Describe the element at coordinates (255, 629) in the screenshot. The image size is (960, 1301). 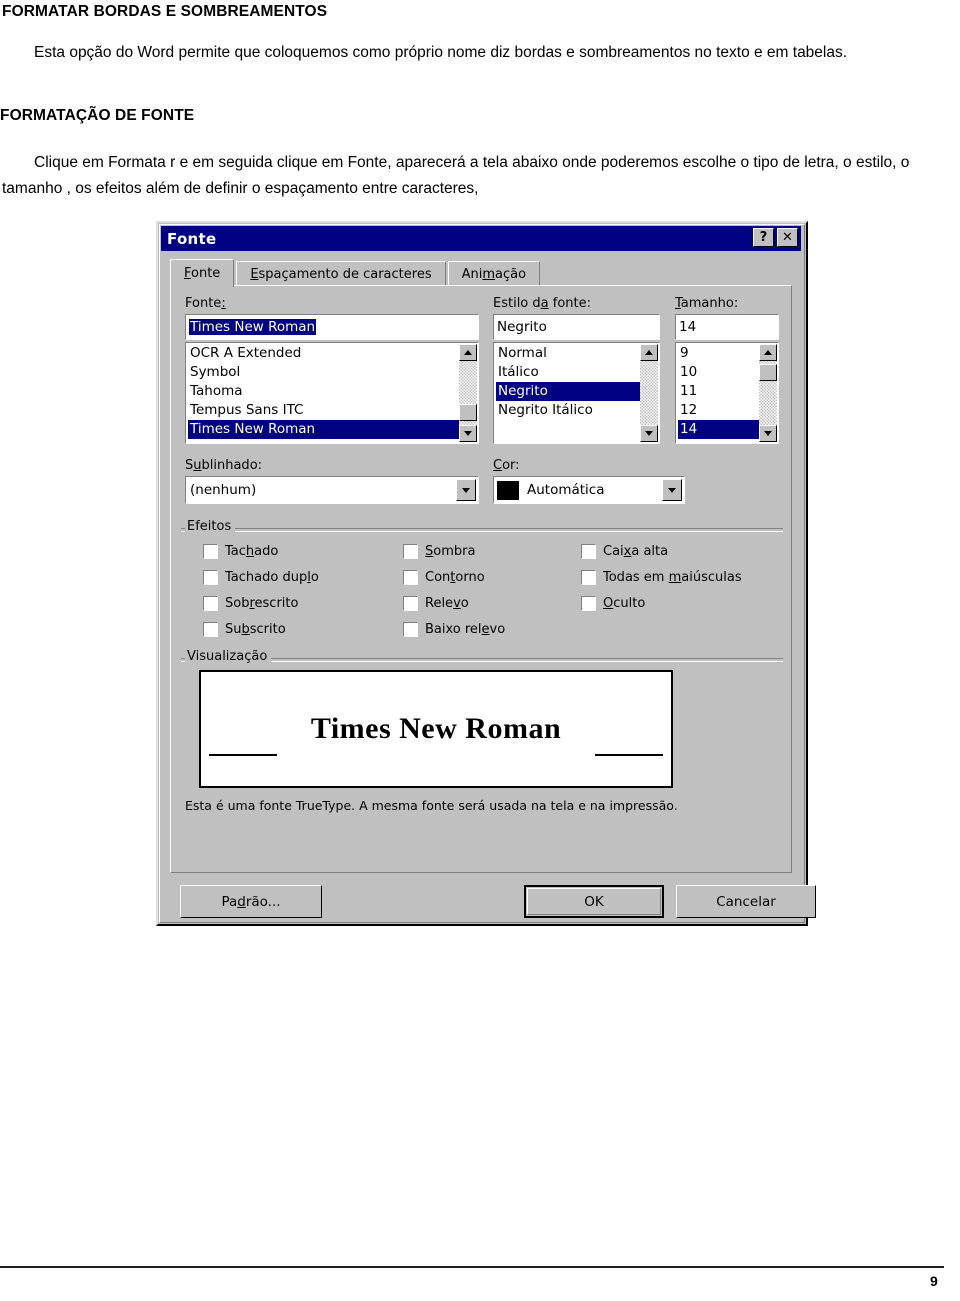
I see `checkbox-label: Subscrito` at that location.